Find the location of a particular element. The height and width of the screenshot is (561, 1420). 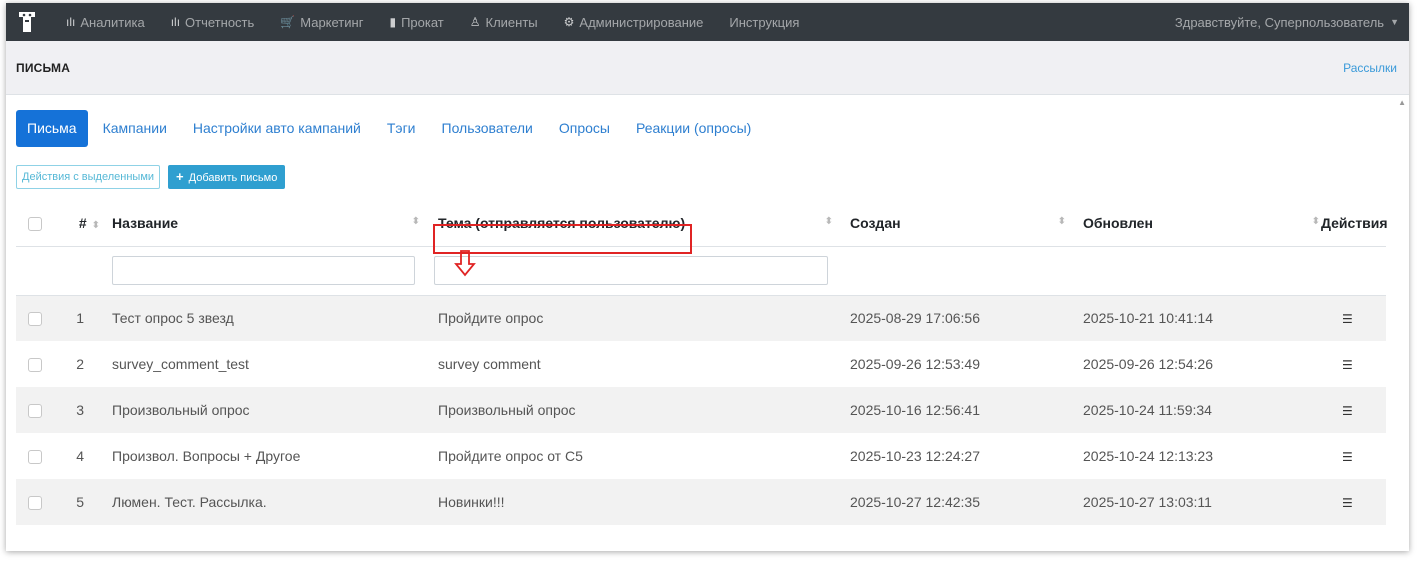

nav-item-0: ılı Аналитика is located at coordinates (105, 22).